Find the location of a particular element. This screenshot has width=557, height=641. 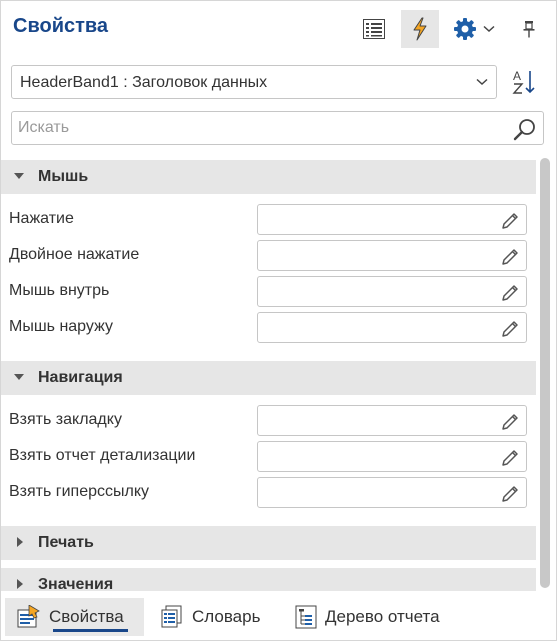

property-label: Мышь внутрь is located at coordinates (59, 290).